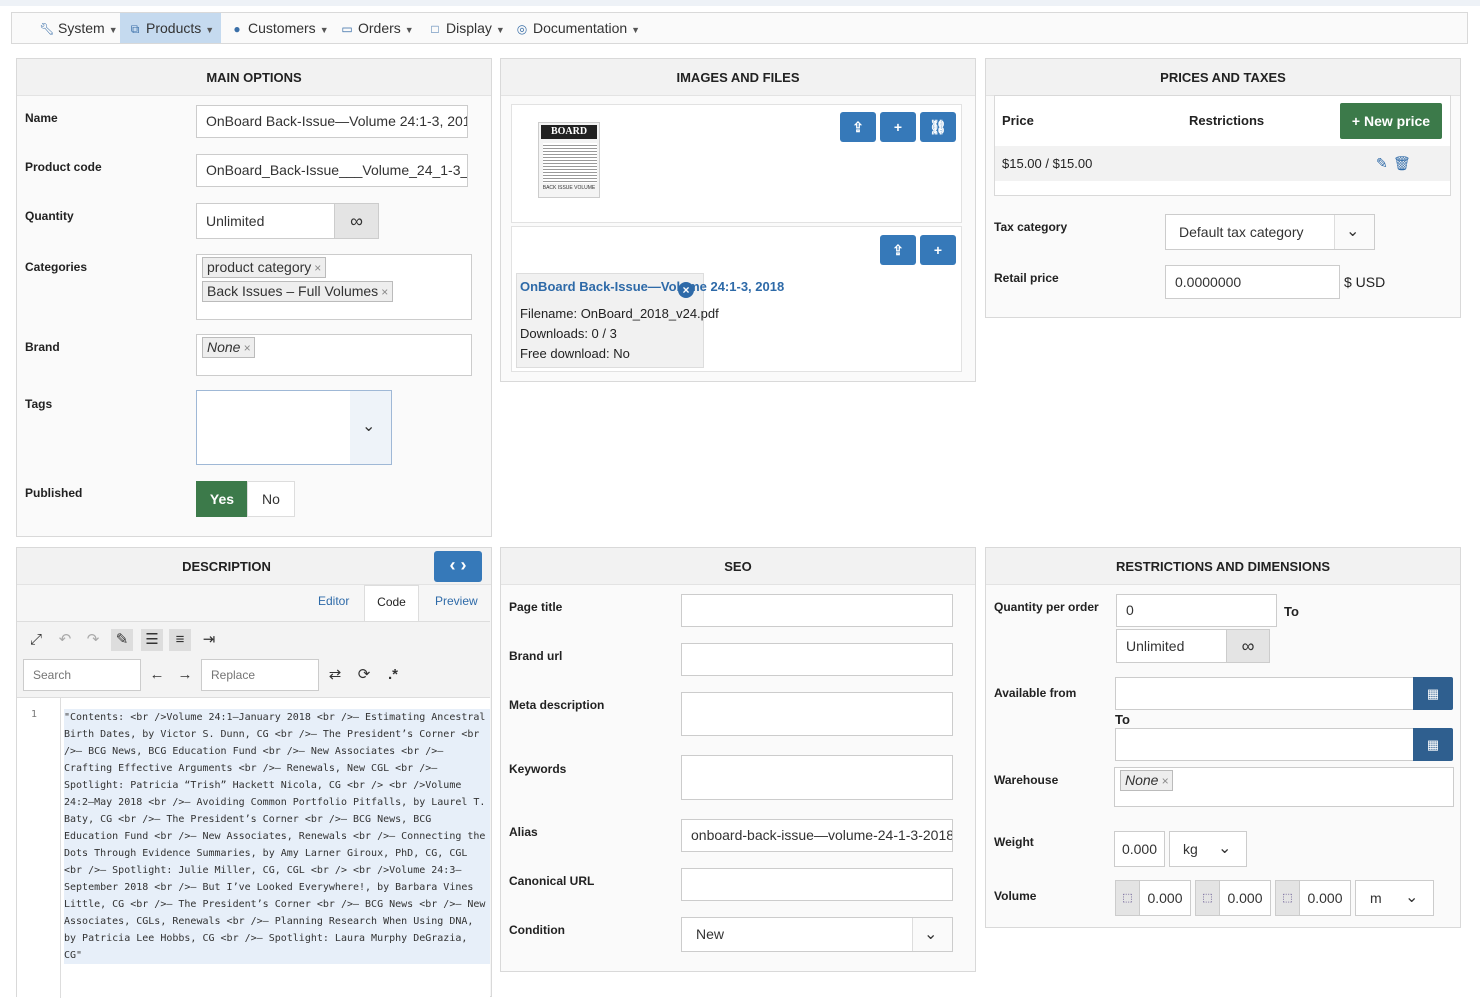 The height and width of the screenshot is (998, 1480). Describe the element at coordinates (538, 769) in the screenshot. I see `keywords-label: Keywords` at that location.